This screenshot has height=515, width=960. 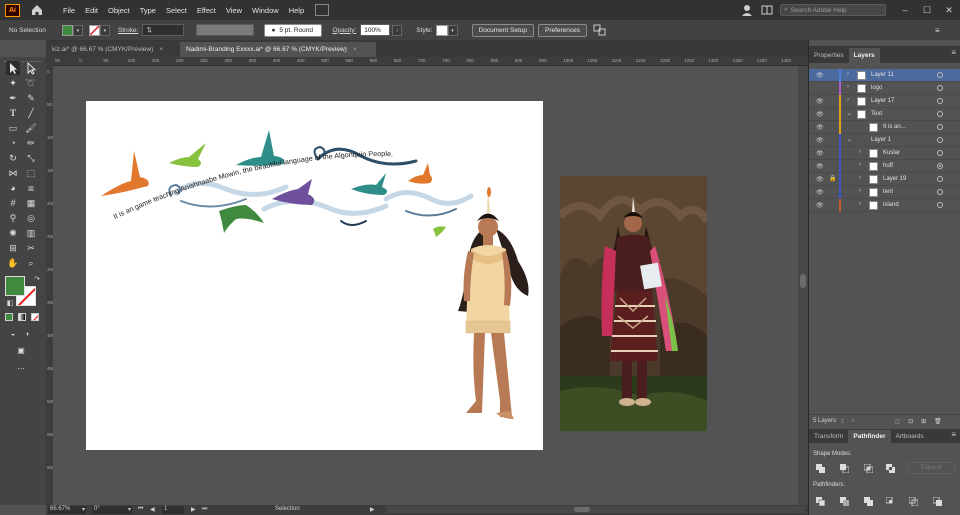 What do you see at coordinates (842, 421) in the screenshot?
I see `collect-export-icon: ⇪` at bounding box center [842, 421].